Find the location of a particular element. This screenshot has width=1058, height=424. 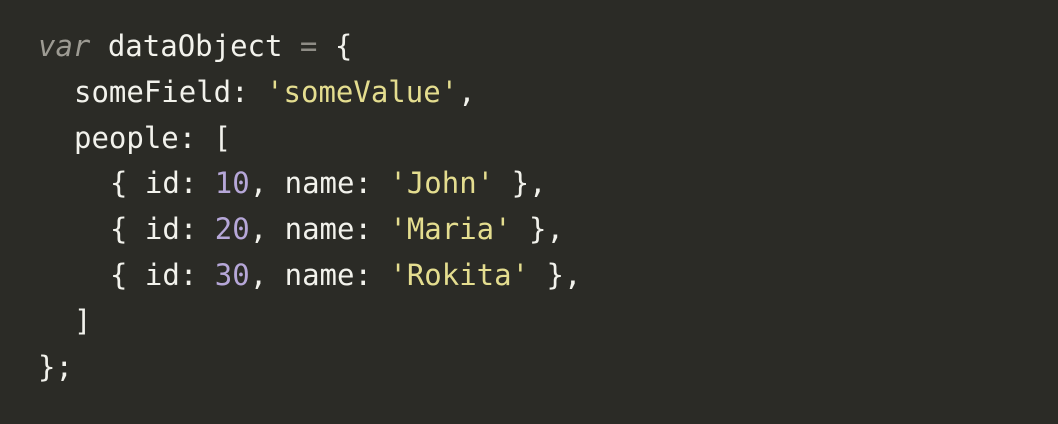

code-line-close-bracket: ] is located at coordinates (548, 322).